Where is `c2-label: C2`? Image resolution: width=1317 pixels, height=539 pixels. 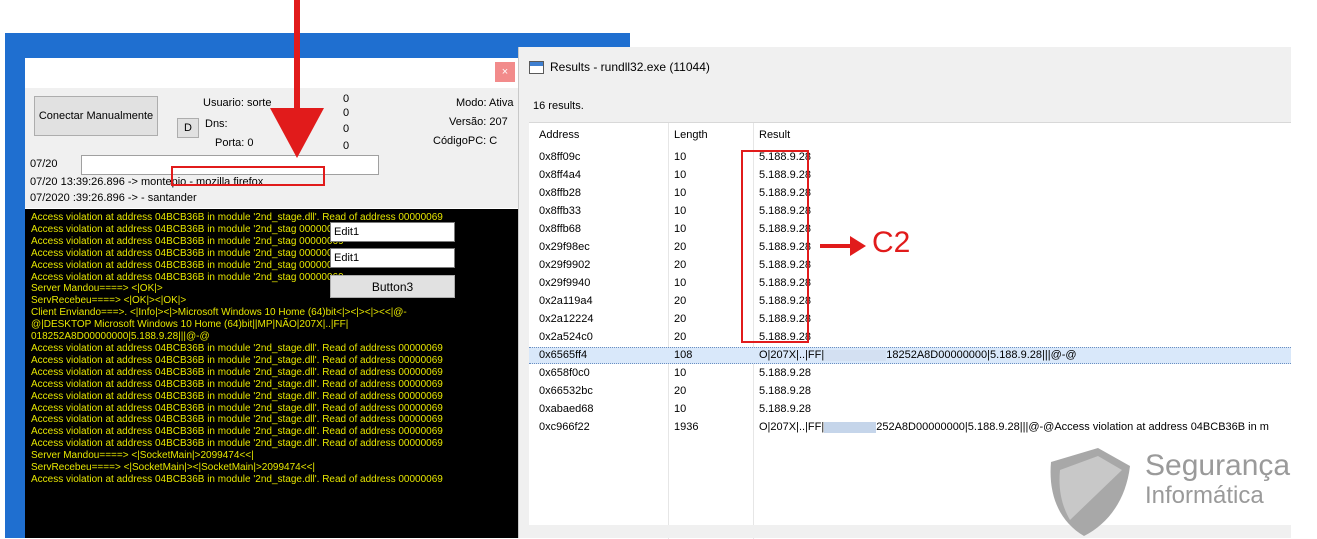 c2-label: C2 is located at coordinates (891, 242).